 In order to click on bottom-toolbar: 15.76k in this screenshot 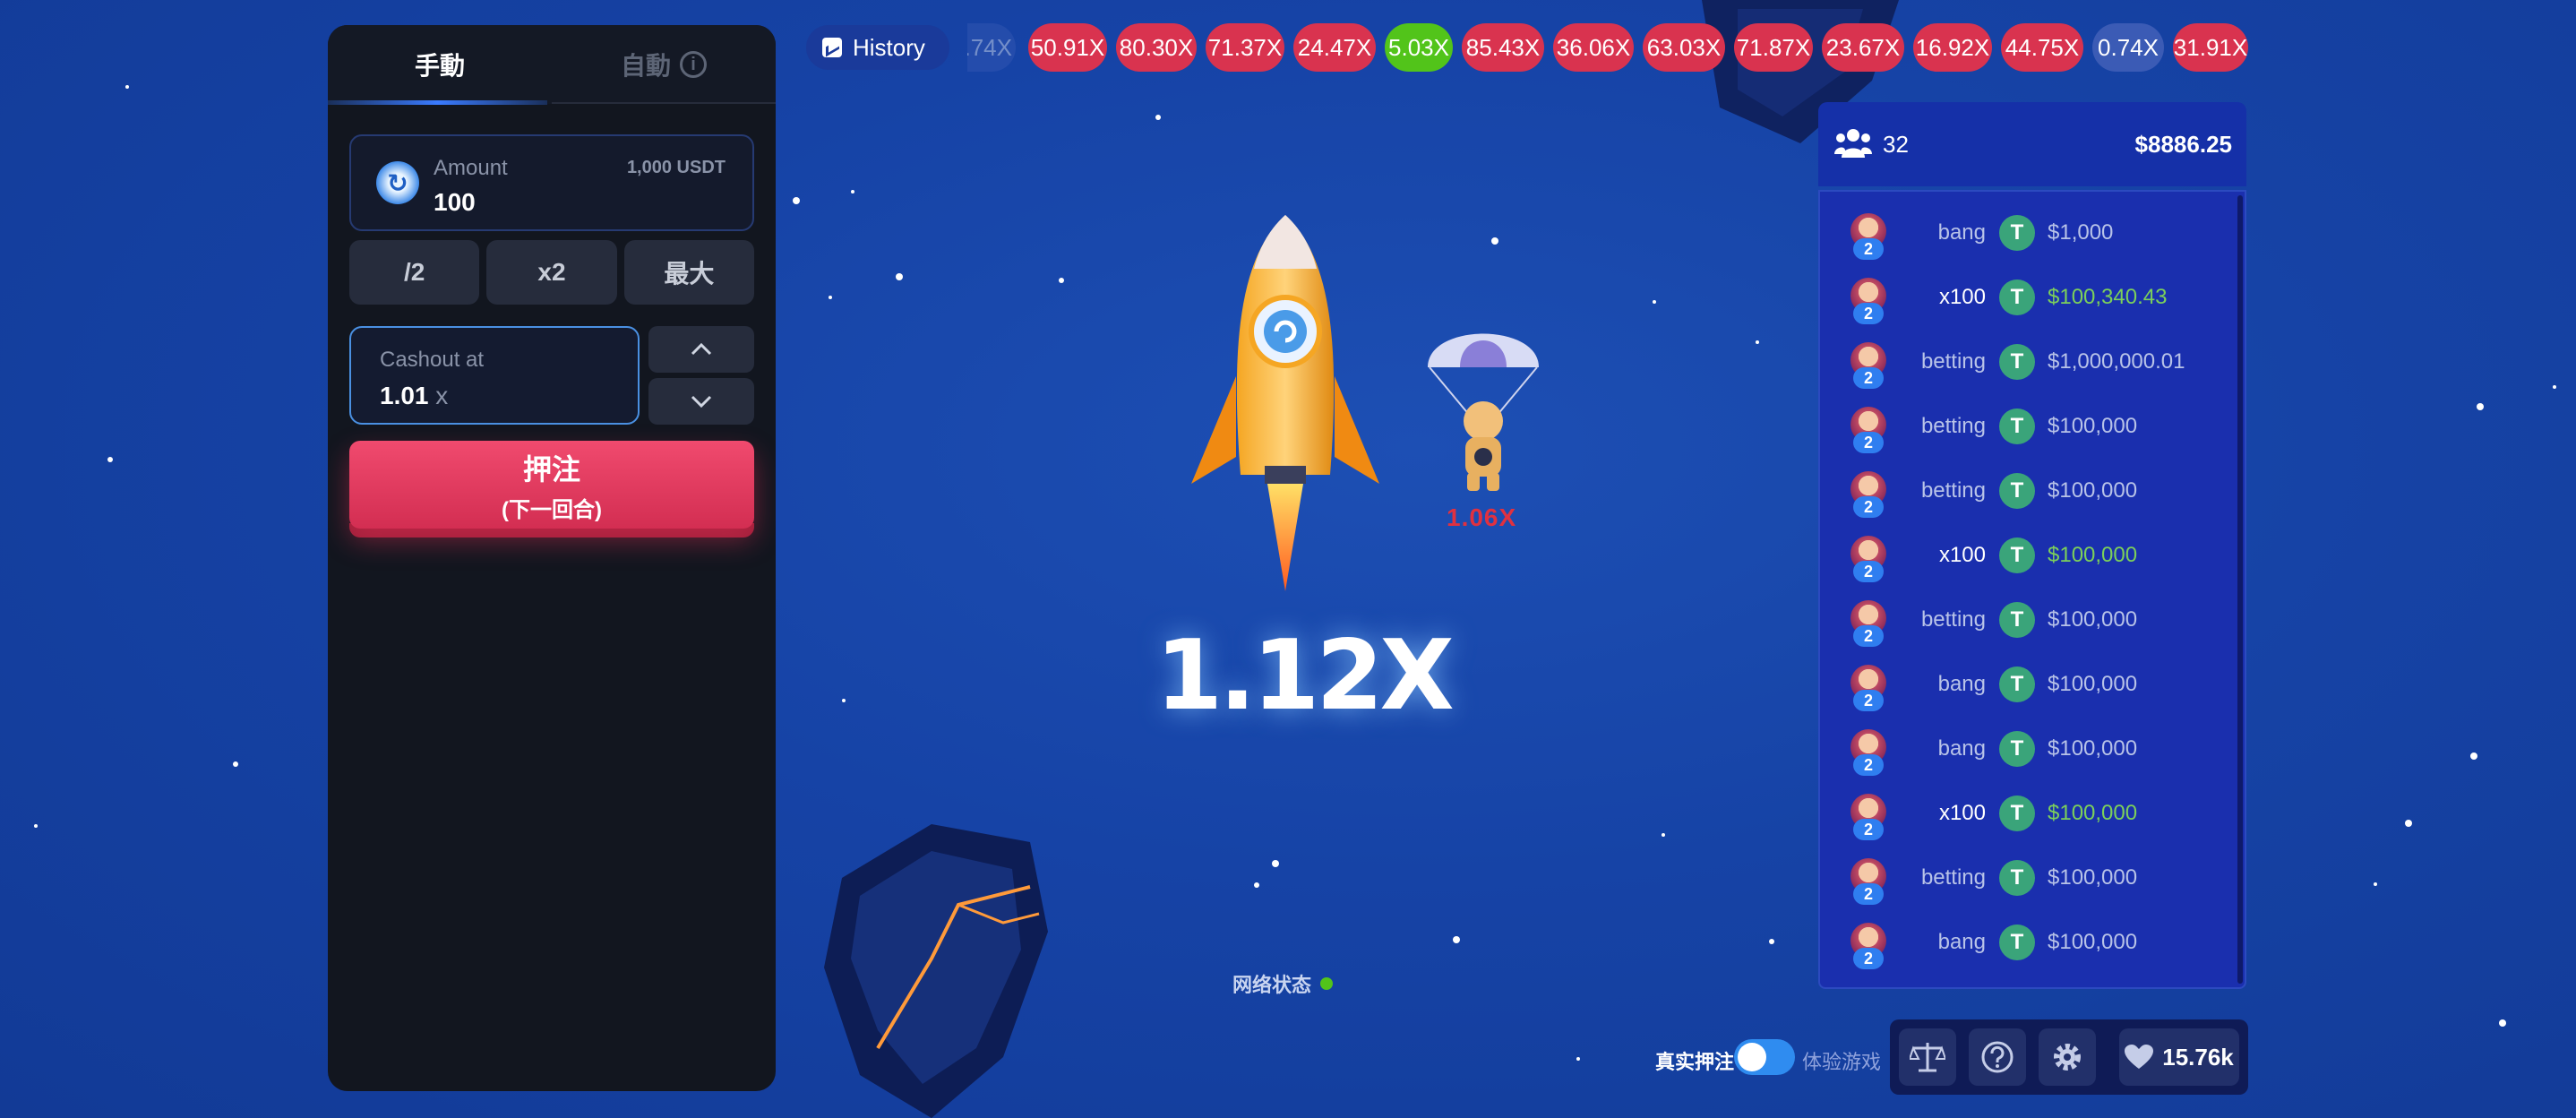, I will do `click(2069, 1057)`.